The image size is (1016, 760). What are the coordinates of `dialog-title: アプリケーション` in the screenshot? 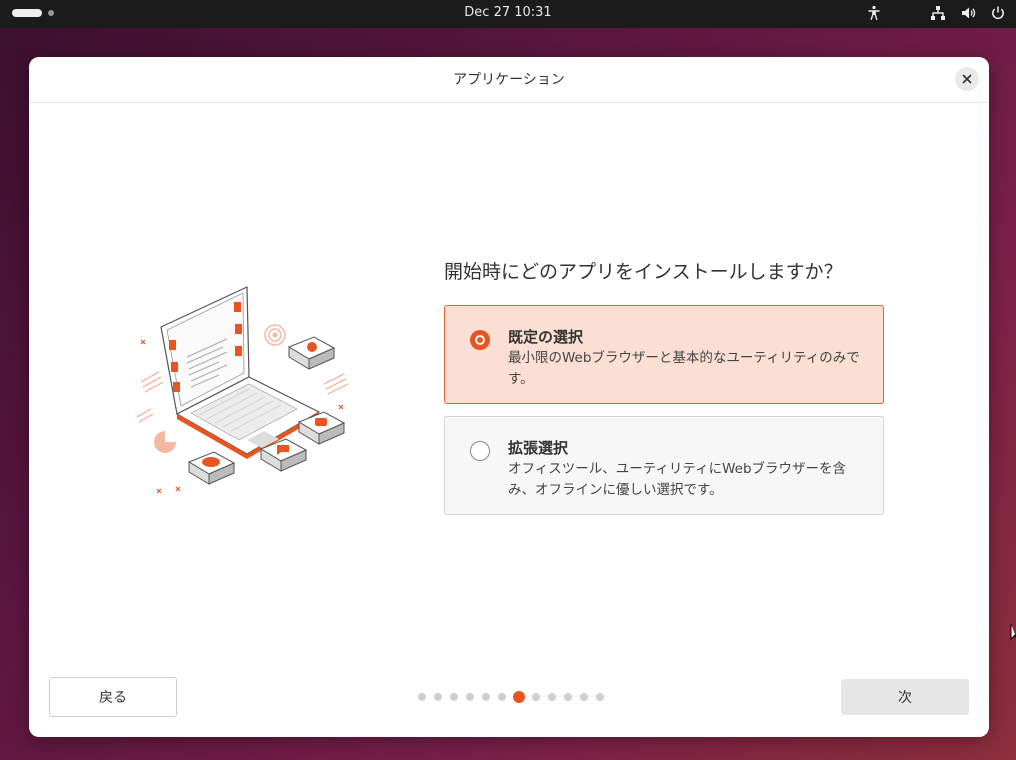 It's located at (509, 80).